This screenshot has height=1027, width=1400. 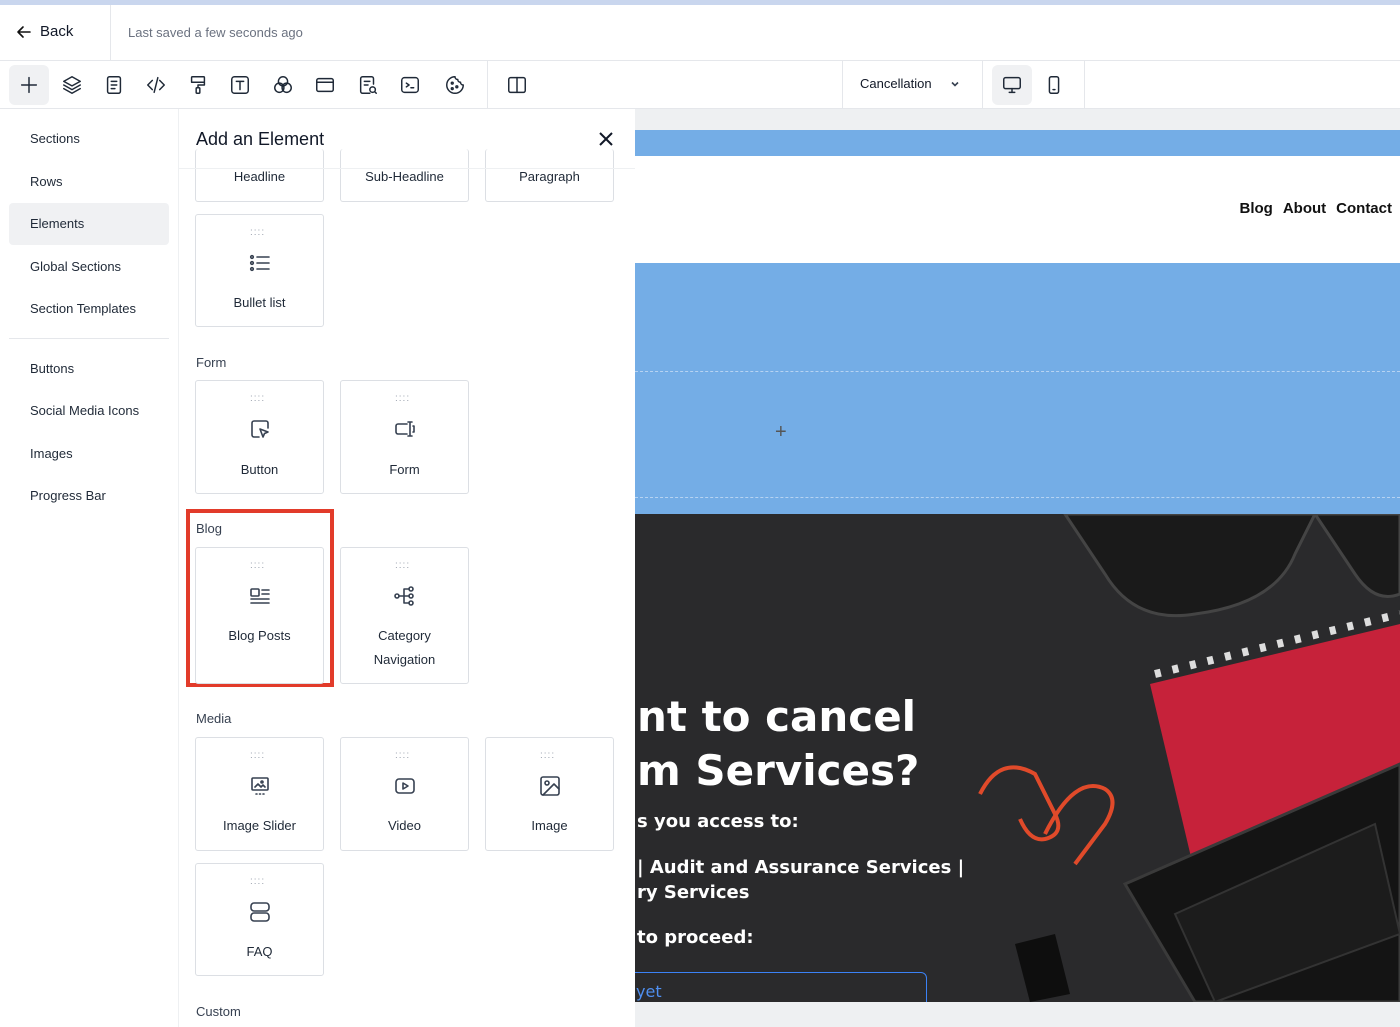 I want to click on chevron-down-icon, so click(x=954, y=84).